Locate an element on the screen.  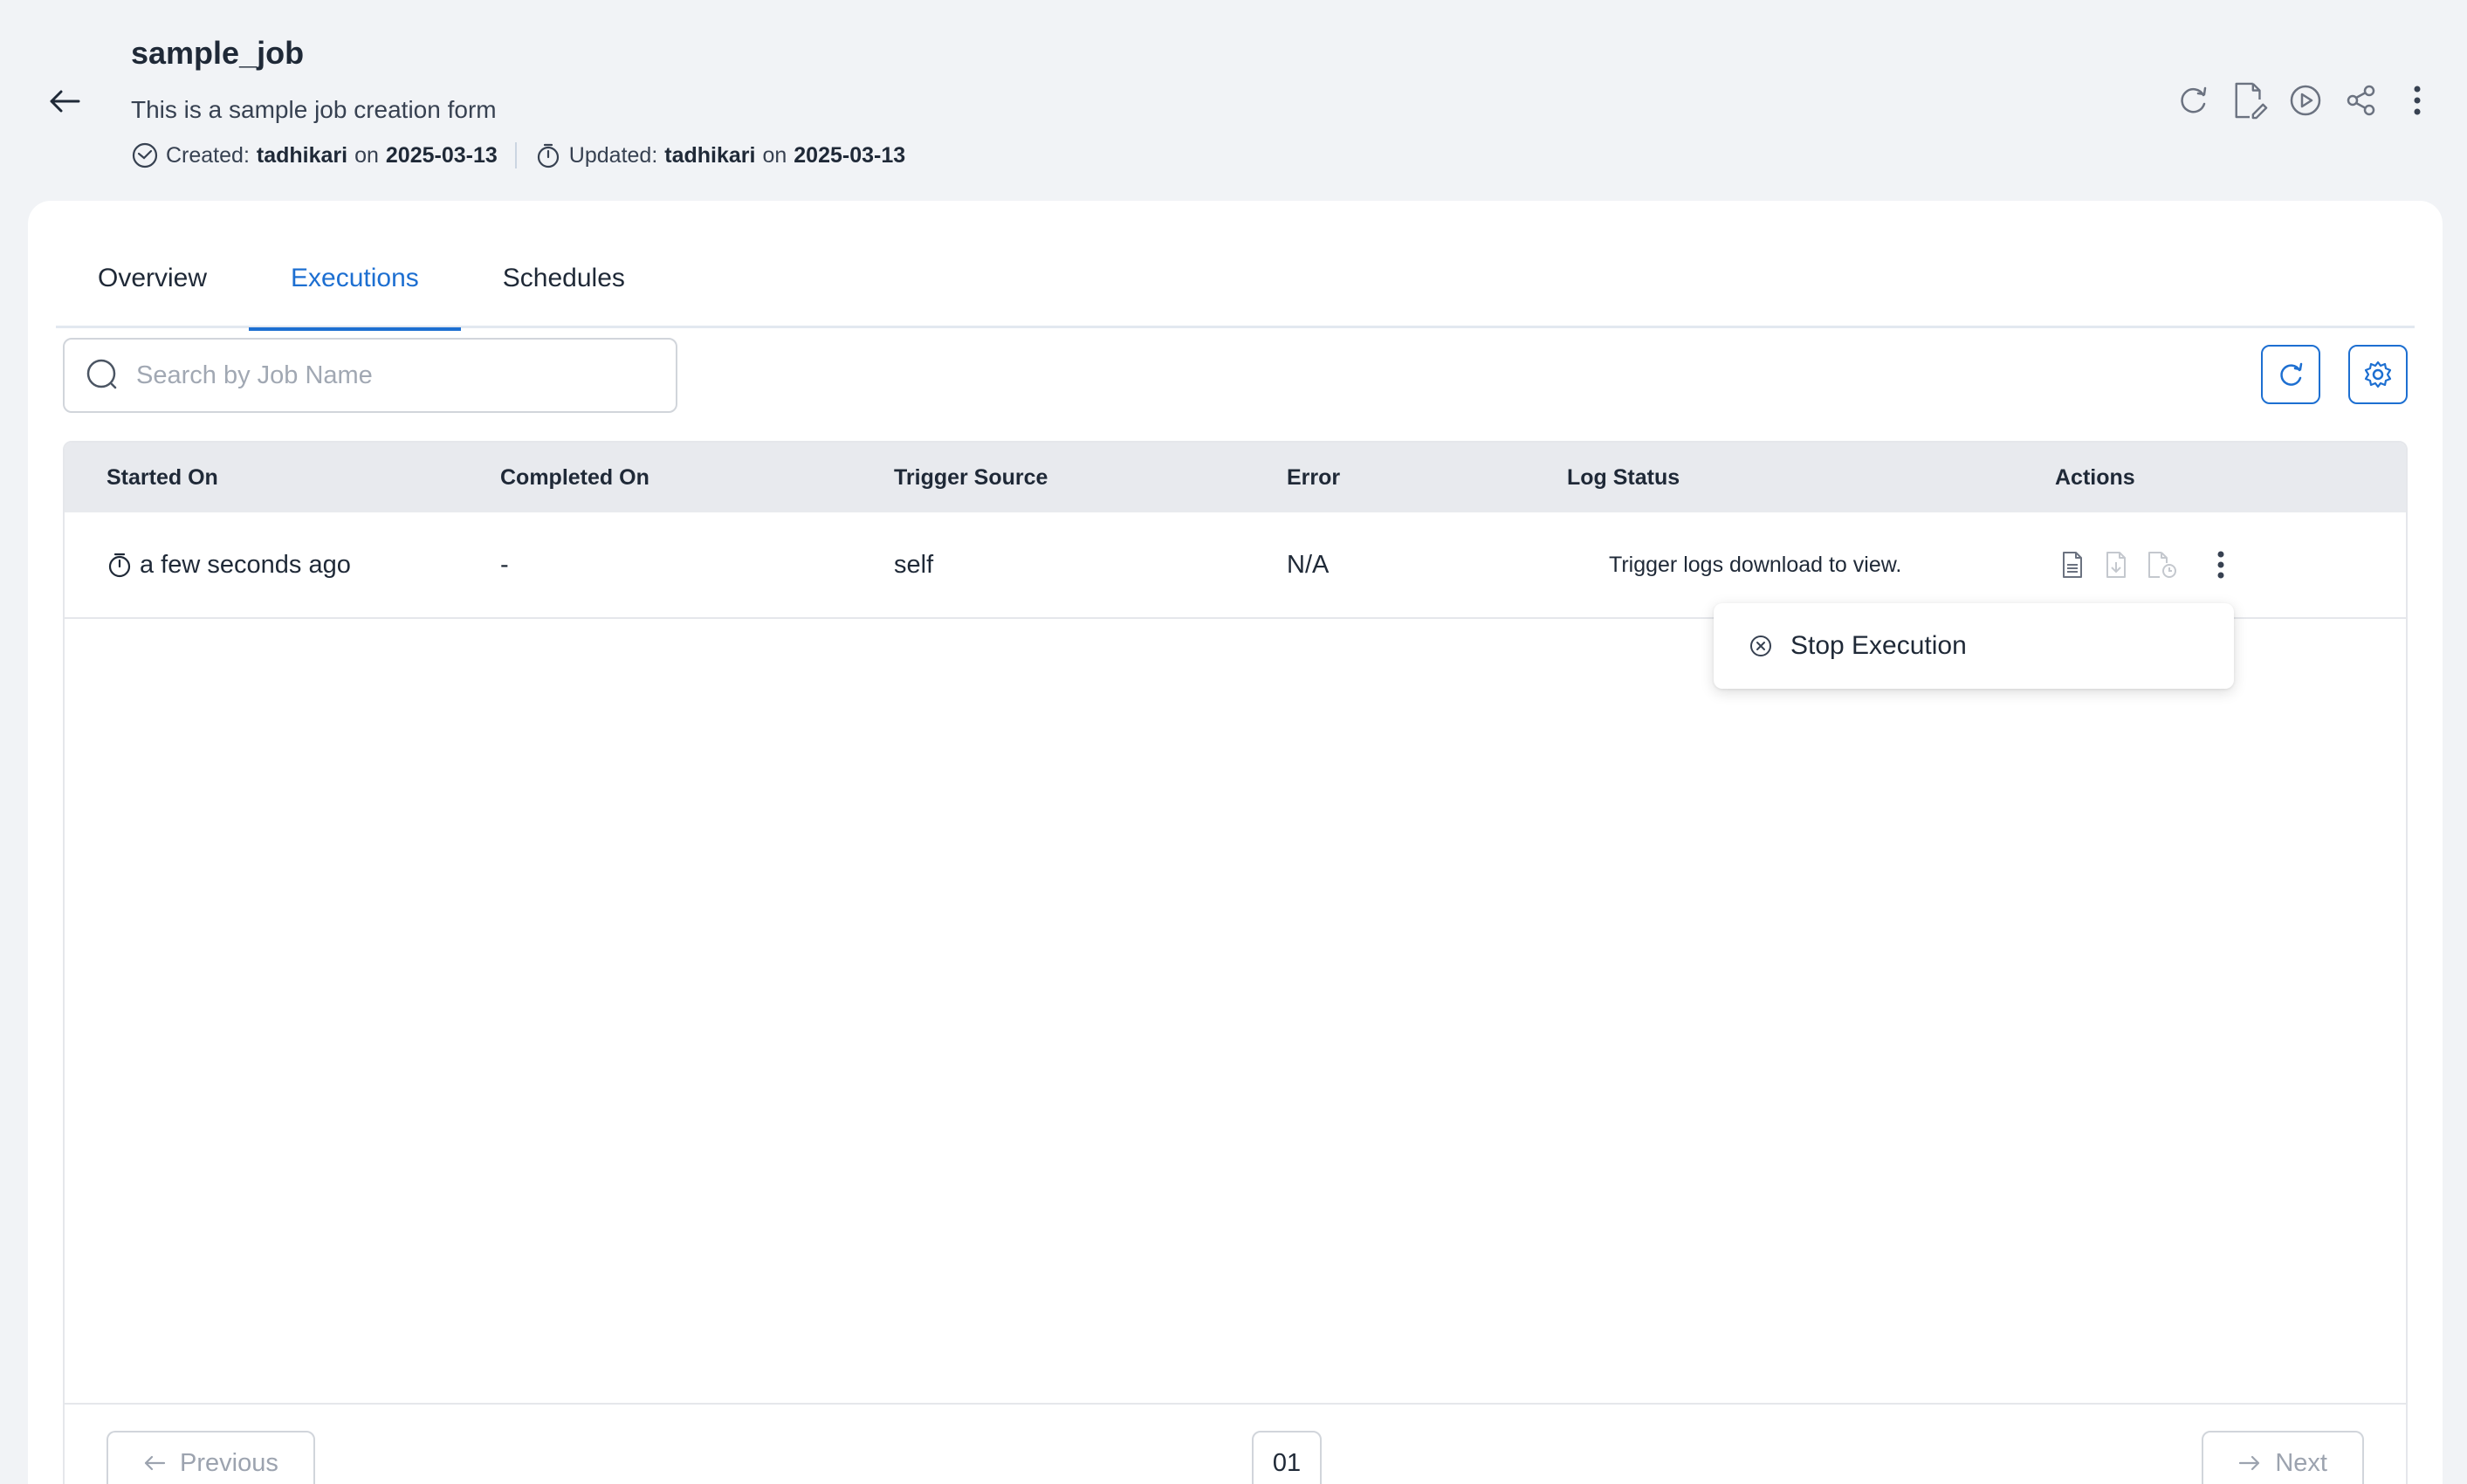
previous-page-button: Previous is located at coordinates (211, 1458).